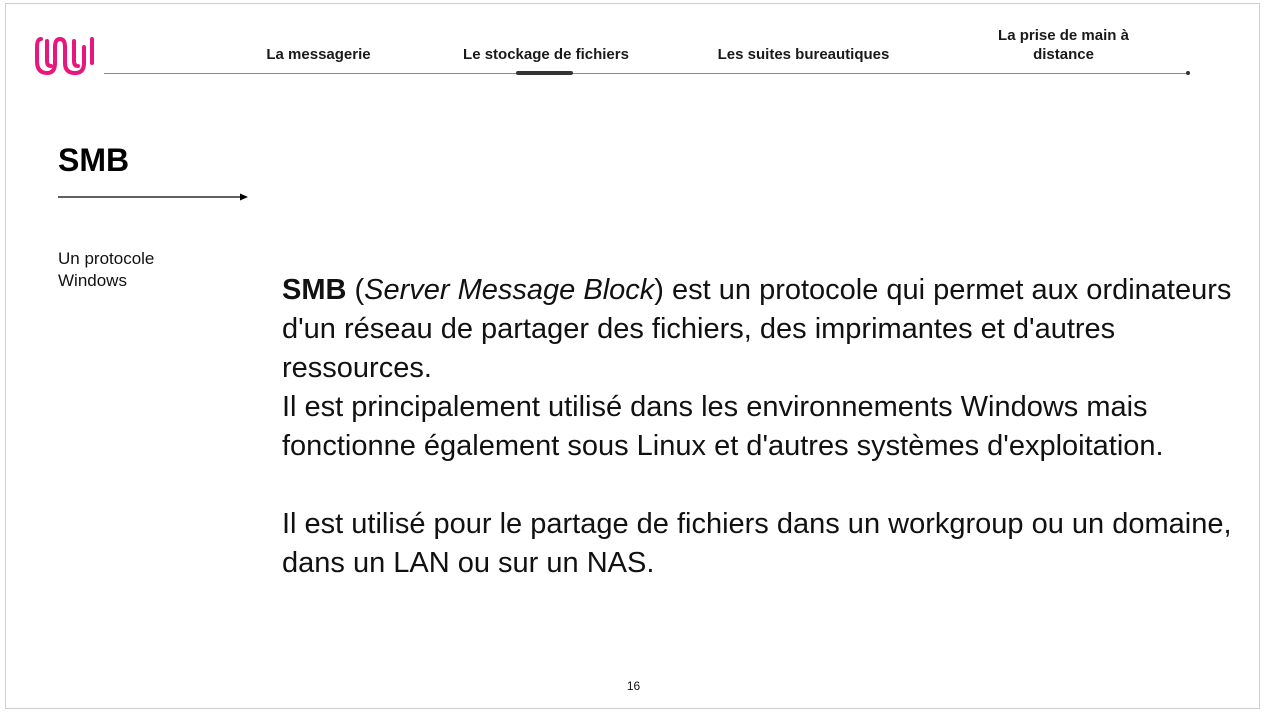 This screenshot has width=1266, height=714. Describe the element at coordinates (318, 54) in the screenshot. I see `nav-item-messagerie: La messagerie` at that location.